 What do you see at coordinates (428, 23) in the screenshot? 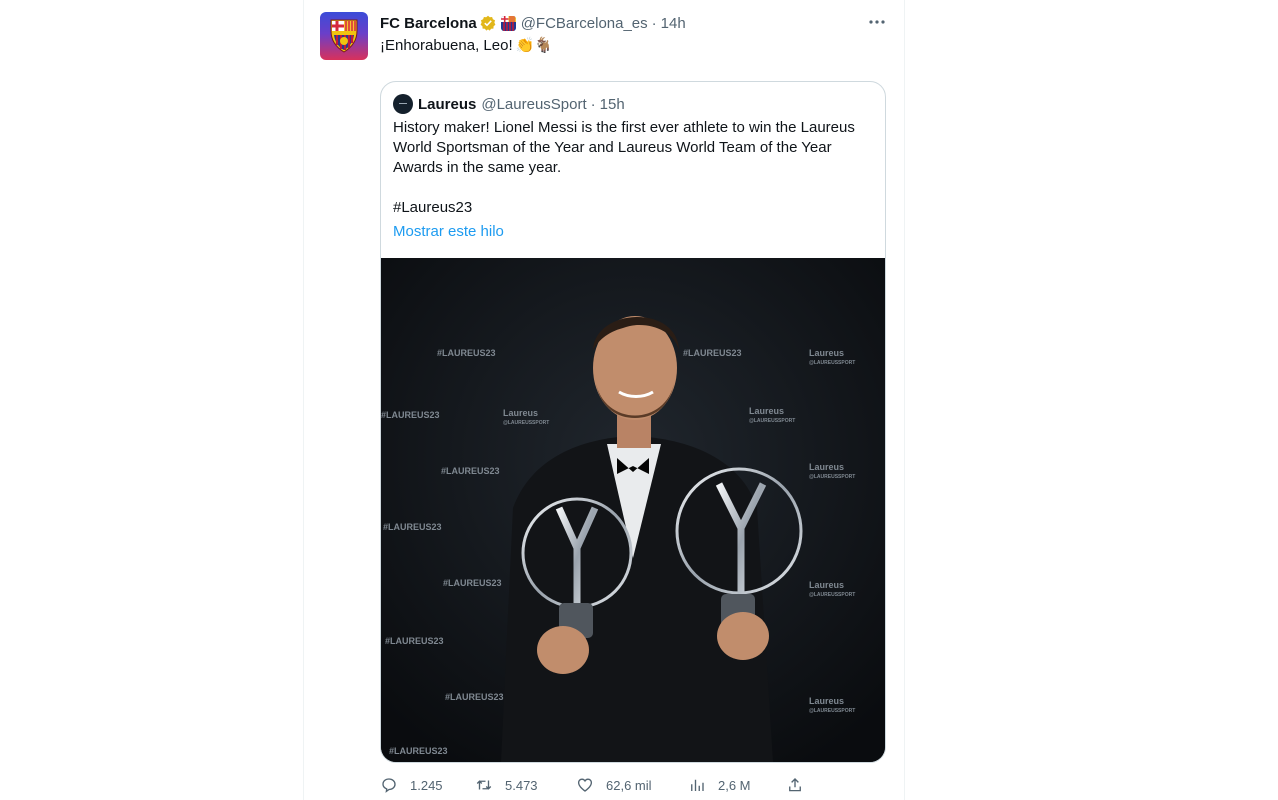
I see `author-name: FC Barcelona` at bounding box center [428, 23].